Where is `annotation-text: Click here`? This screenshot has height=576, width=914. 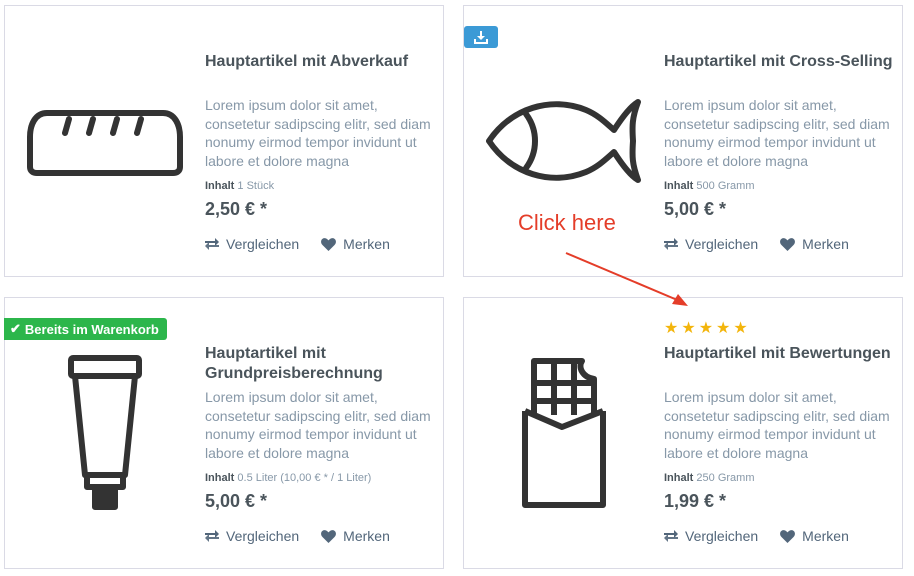
annotation-text: Click here is located at coordinates (567, 222).